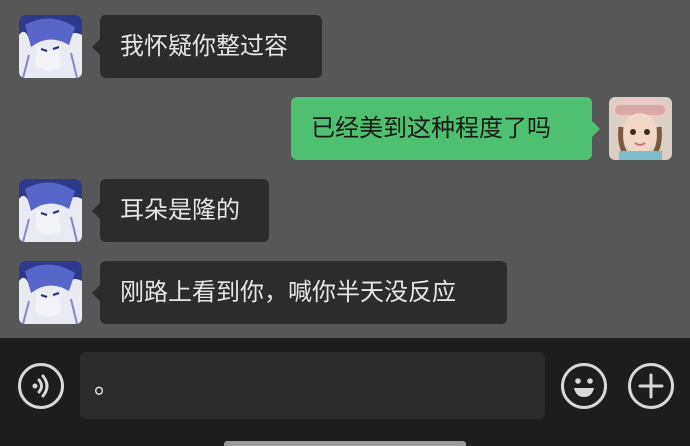 The image size is (690, 446). I want to click on message-bubble-incoming: 耳朵是隆的, so click(180, 210).